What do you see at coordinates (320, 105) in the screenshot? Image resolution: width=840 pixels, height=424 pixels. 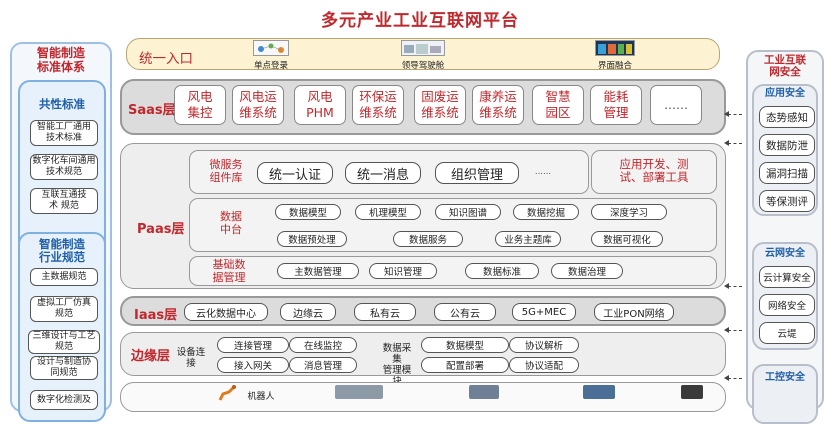 I see `saas-app: 风电 PHM` at bounding box center [320, 105].